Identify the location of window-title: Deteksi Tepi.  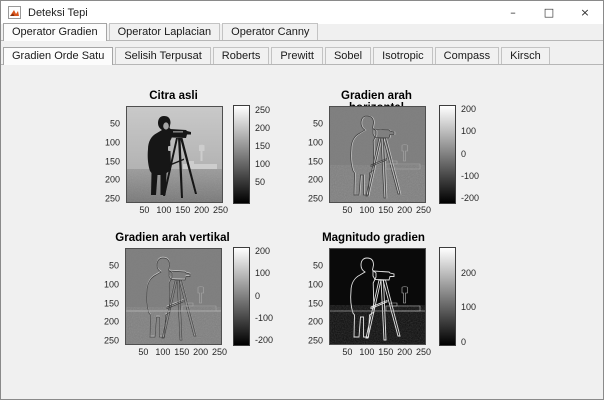
(58, 12).